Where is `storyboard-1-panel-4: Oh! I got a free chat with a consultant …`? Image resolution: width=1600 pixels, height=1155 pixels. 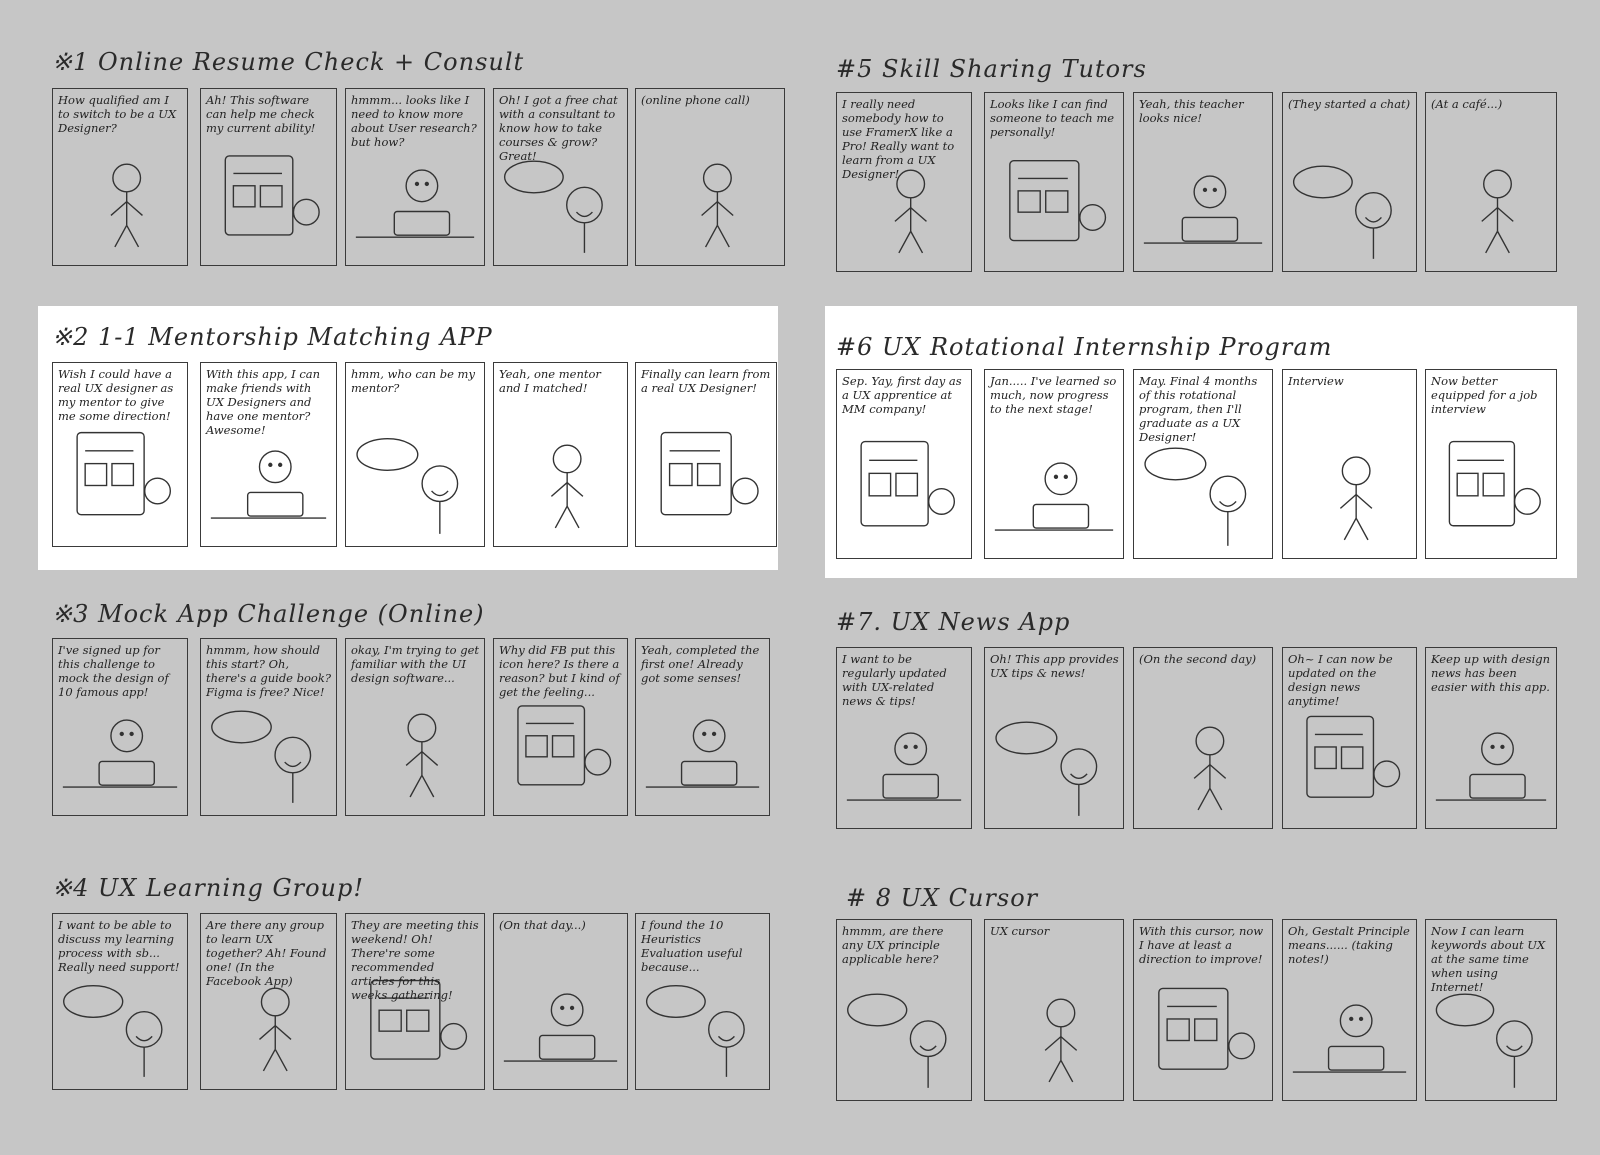 storyboard-1-panel-4: Oh! I got a free chat with a consultant … is located at coordinates (560, 177).